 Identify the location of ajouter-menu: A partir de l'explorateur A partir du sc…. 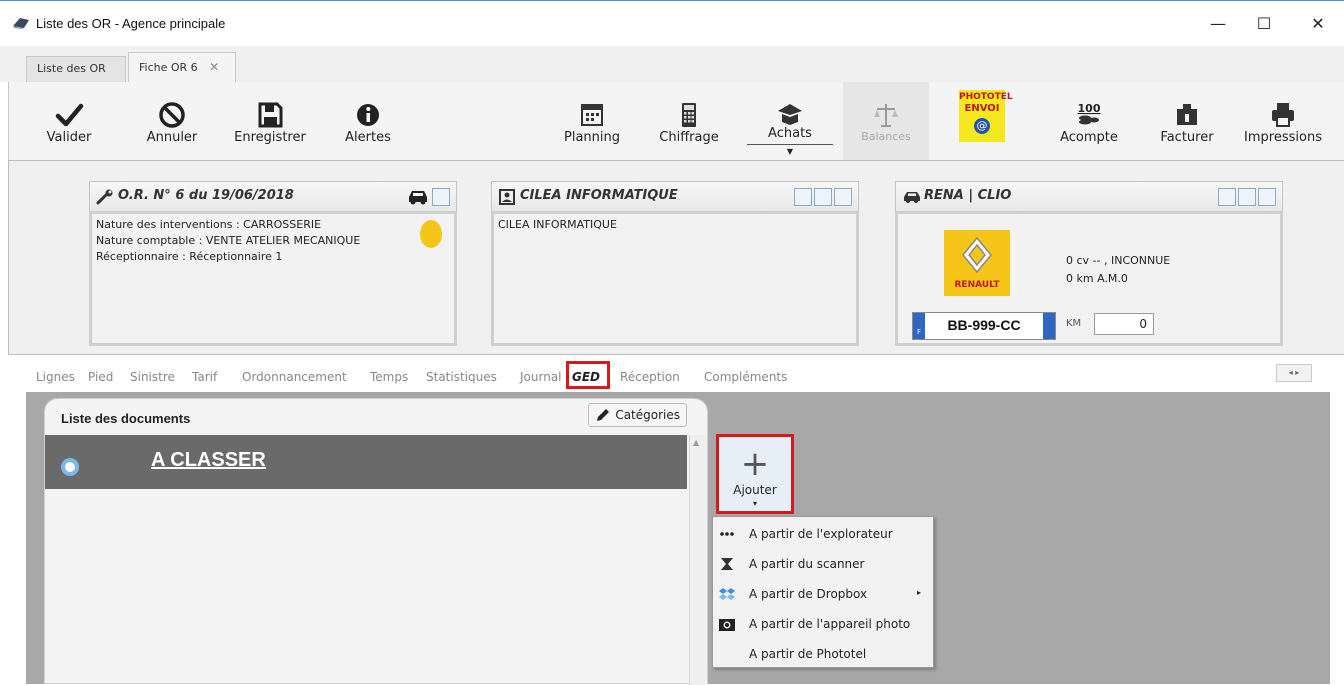
(823, 592).